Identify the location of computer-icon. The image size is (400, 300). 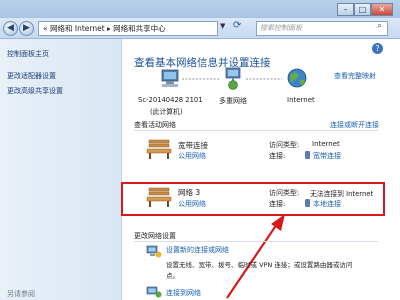
(170, 78).